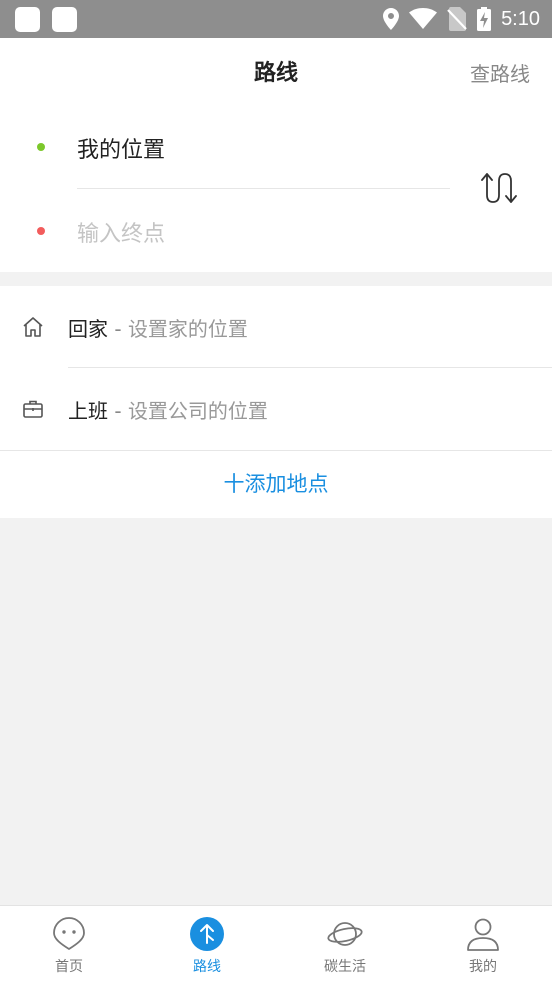 This screenshot has height=981, width=552. I want to click on work-shortcut-text: 上班 - 设置公司的位置, so click(168, 409).